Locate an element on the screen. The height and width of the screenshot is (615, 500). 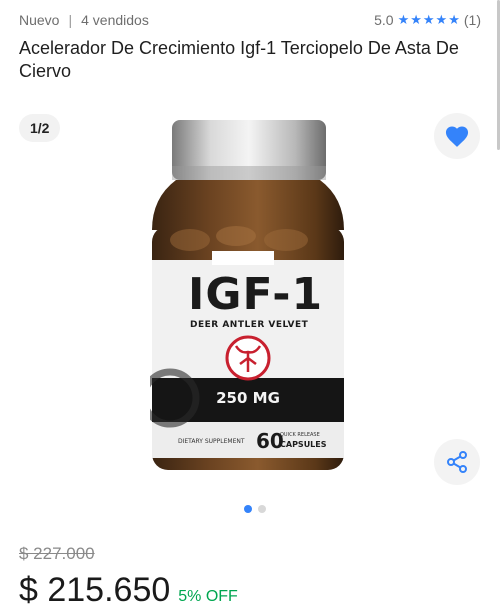
sold-count: 4 vendidos is located at coordinates (115, 20).